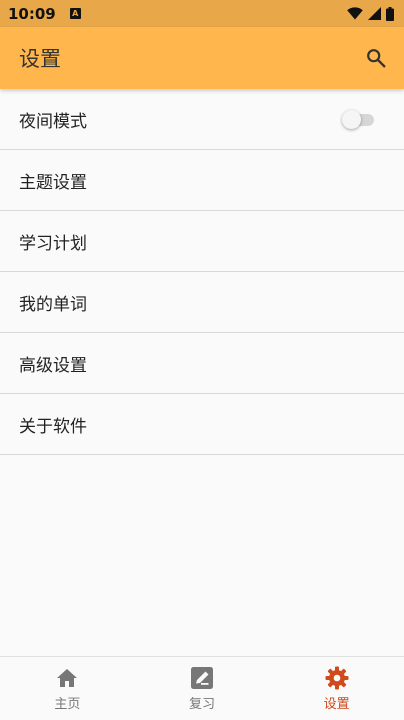 The image size is (404, 720). I want to click on battery-icon, so click(390, 13).